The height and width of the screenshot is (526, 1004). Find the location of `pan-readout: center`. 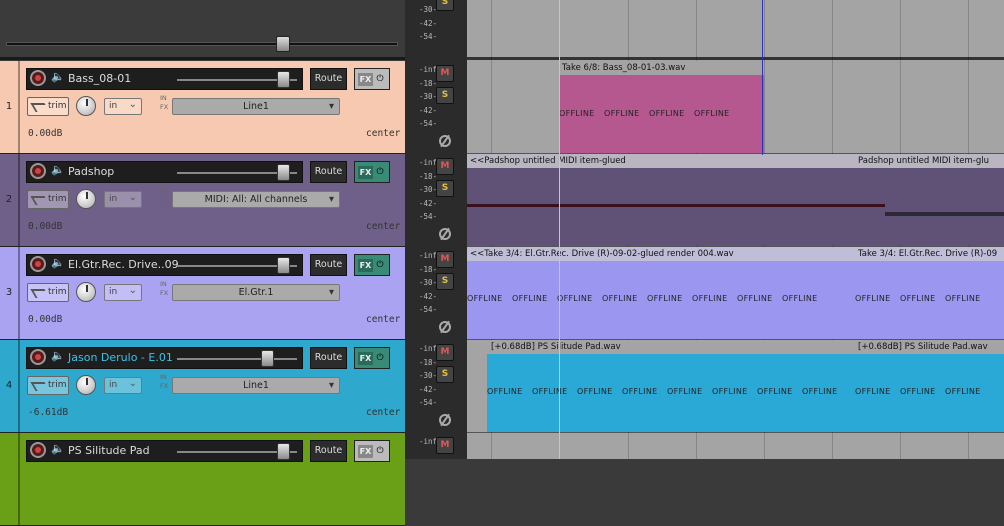

pan-readout: center is located at coordinates (383, 412).